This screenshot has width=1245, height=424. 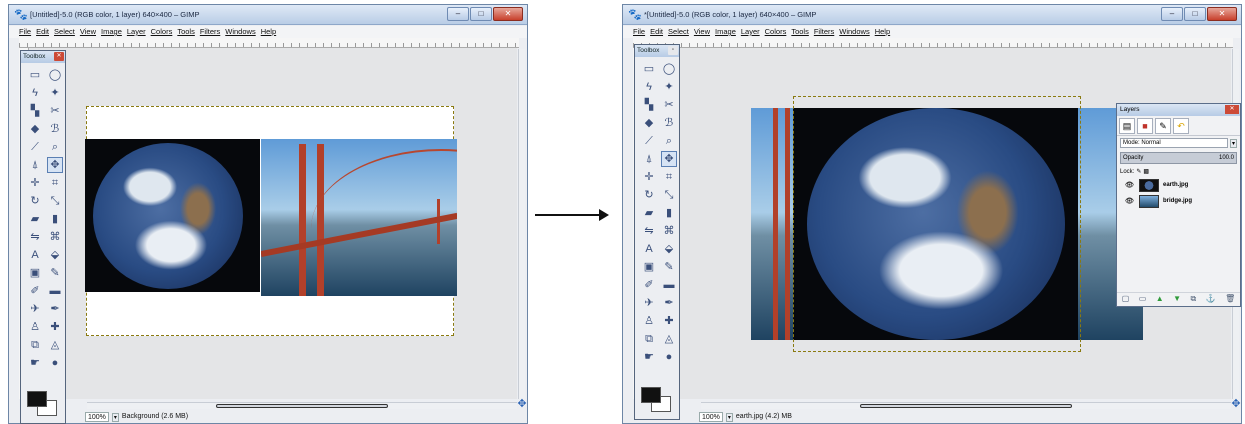 I want to click on lasso-icon: ϟ, so click(x=649, y=87).